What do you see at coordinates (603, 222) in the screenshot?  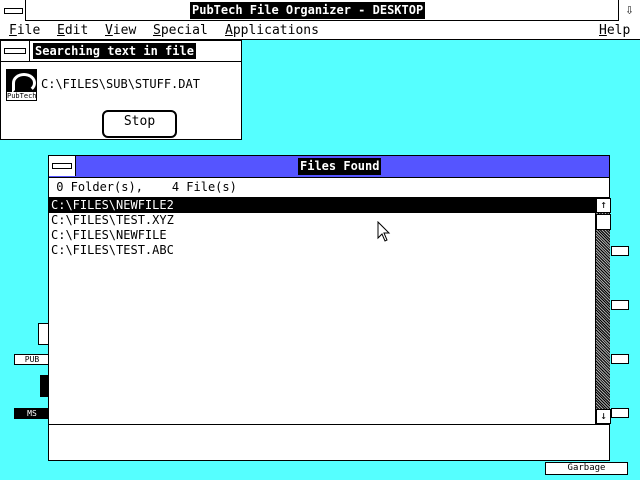 I see `scroll-thumb` at bounding box center [603, 222].